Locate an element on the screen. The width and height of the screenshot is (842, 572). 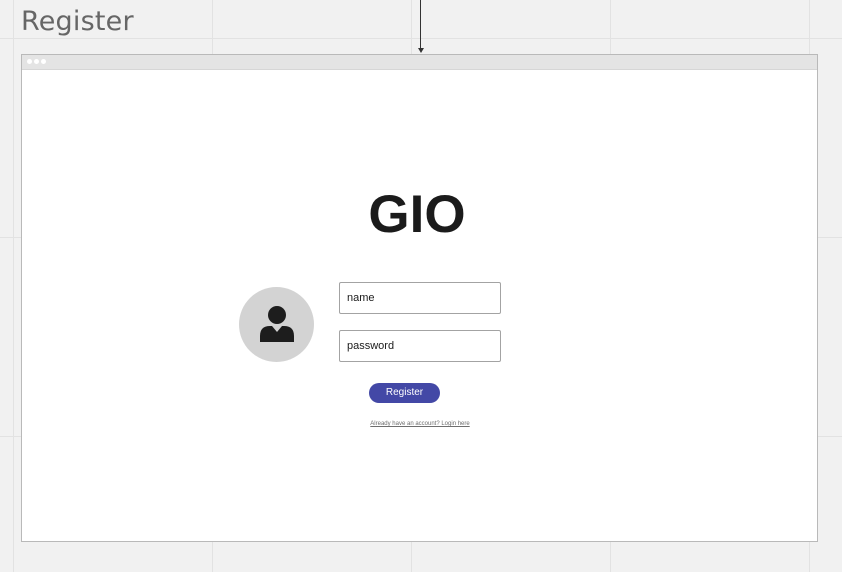
name-field is located at coordinates (420, 298).